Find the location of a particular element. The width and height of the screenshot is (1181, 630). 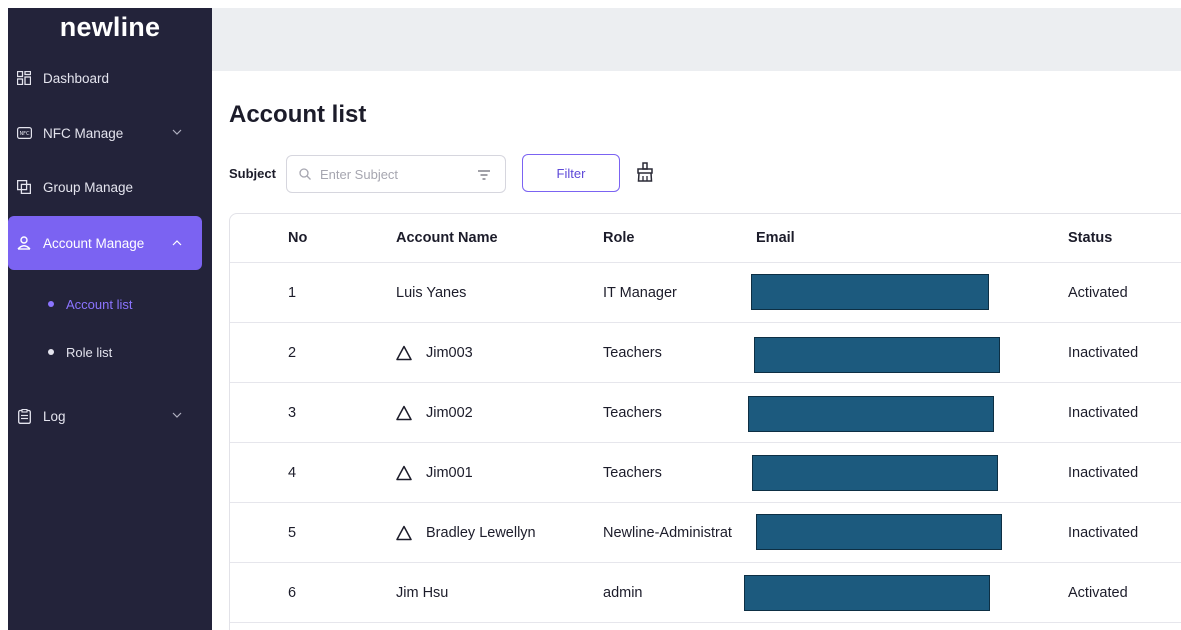

table-row: 3 Jim002 Teachers Inactivated is located at coordinates (705, 413).